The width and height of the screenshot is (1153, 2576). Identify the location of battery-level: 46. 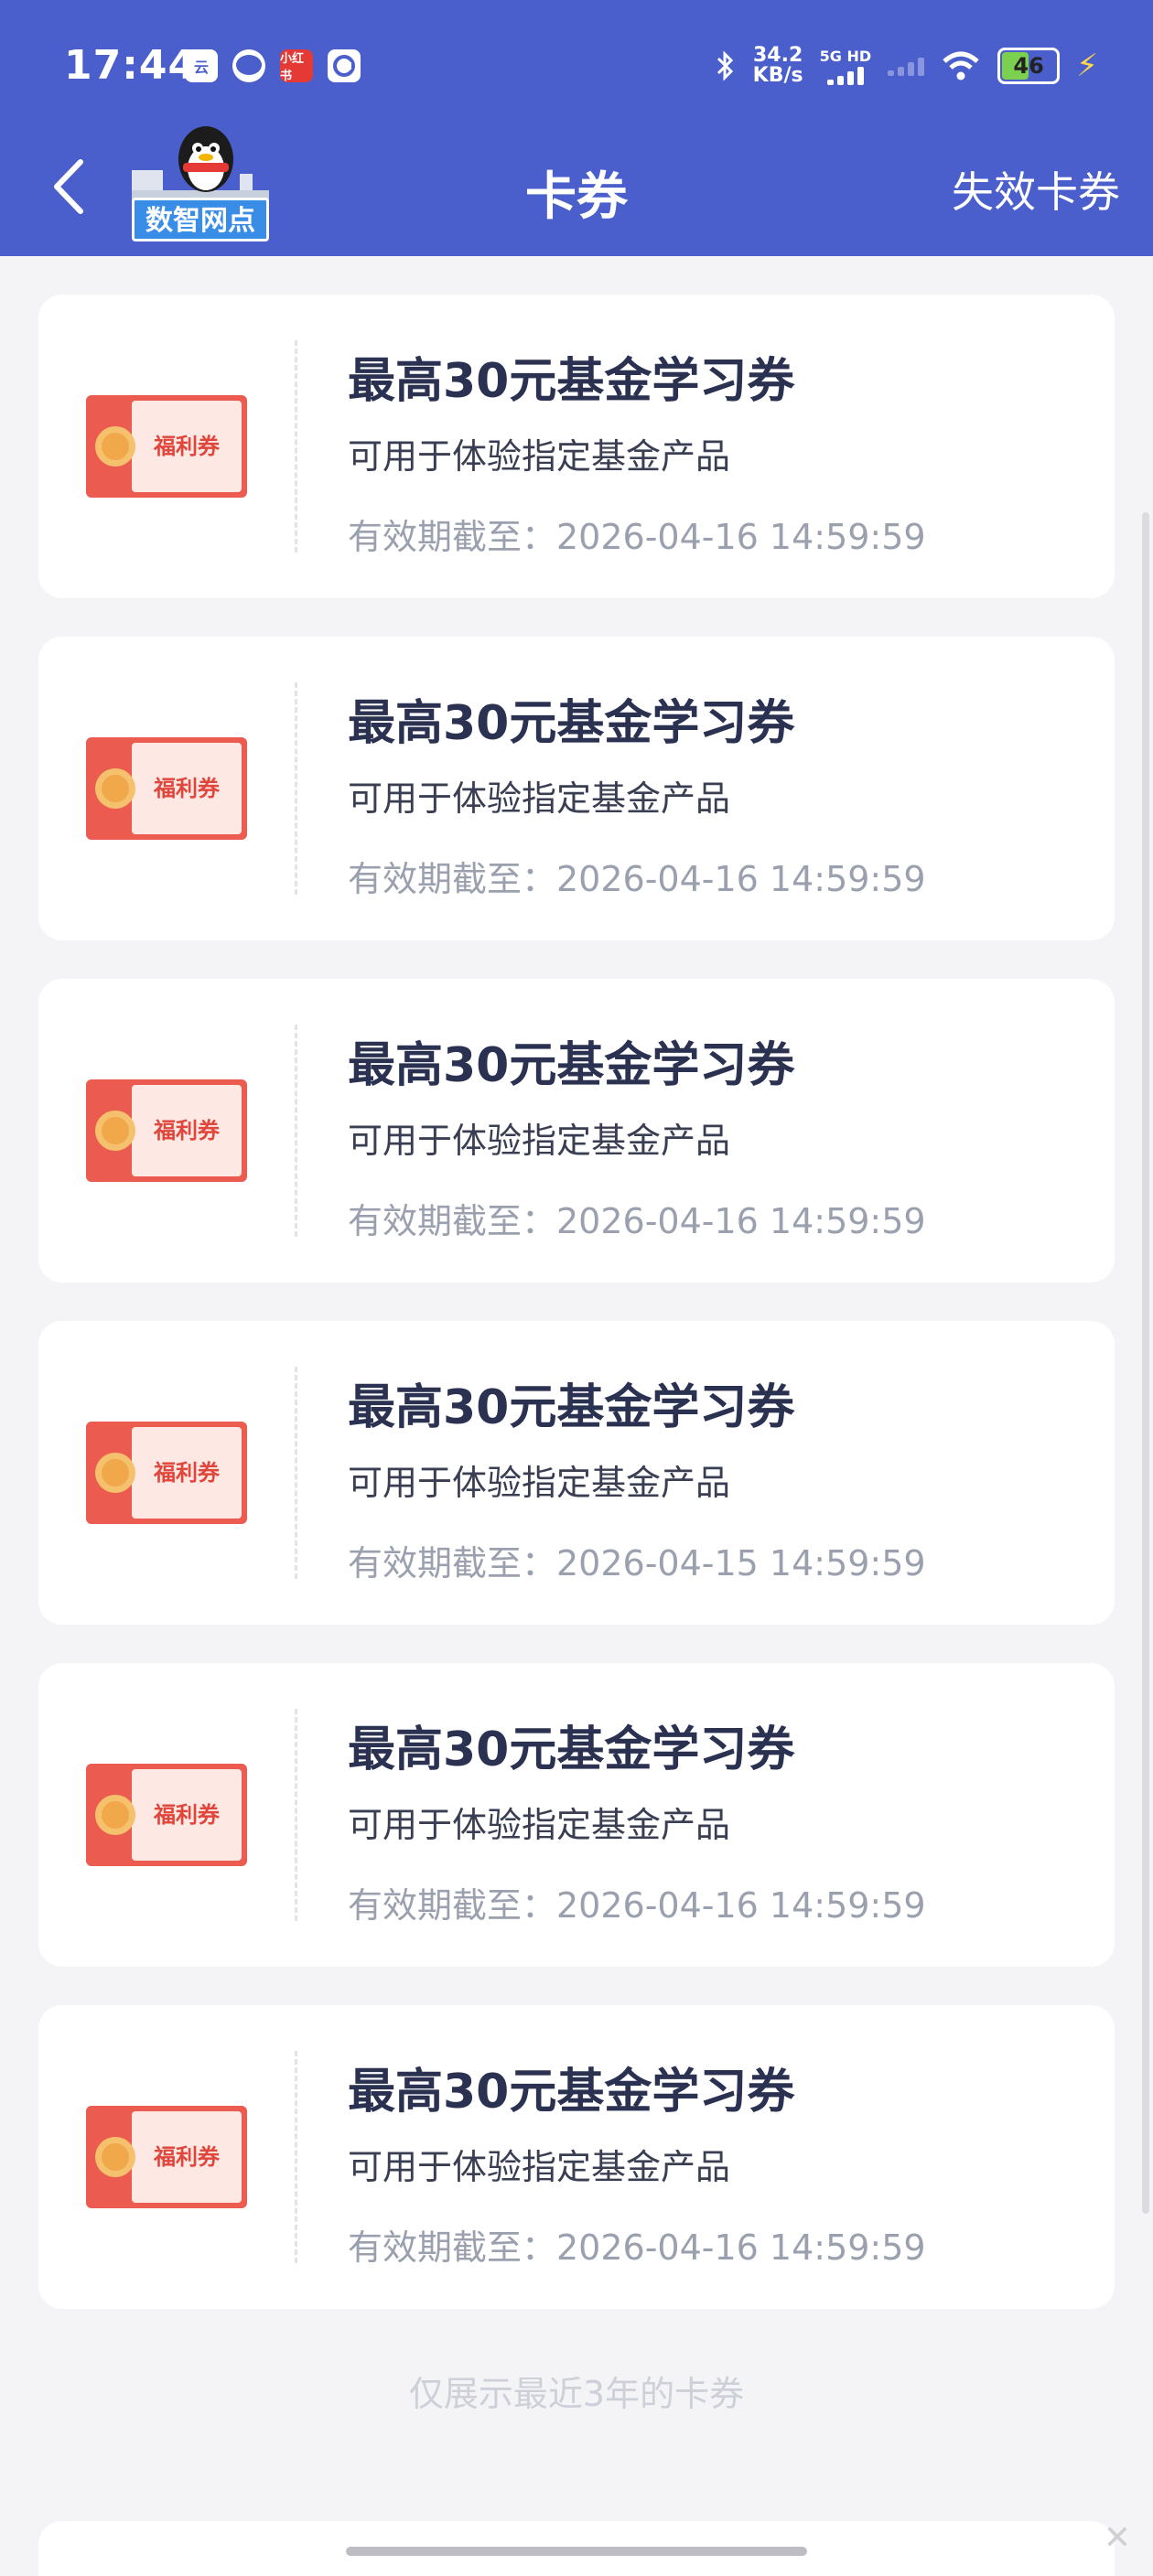
(1028, 66).